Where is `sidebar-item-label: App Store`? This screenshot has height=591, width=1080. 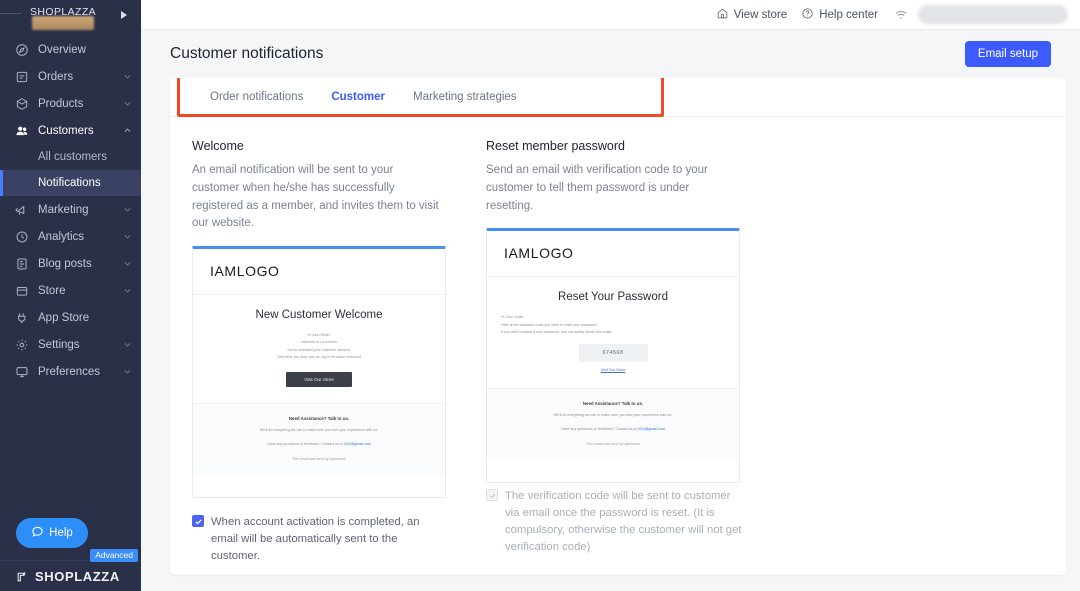 sidebar-item-label: App Store is located at coordinates (64, 317).